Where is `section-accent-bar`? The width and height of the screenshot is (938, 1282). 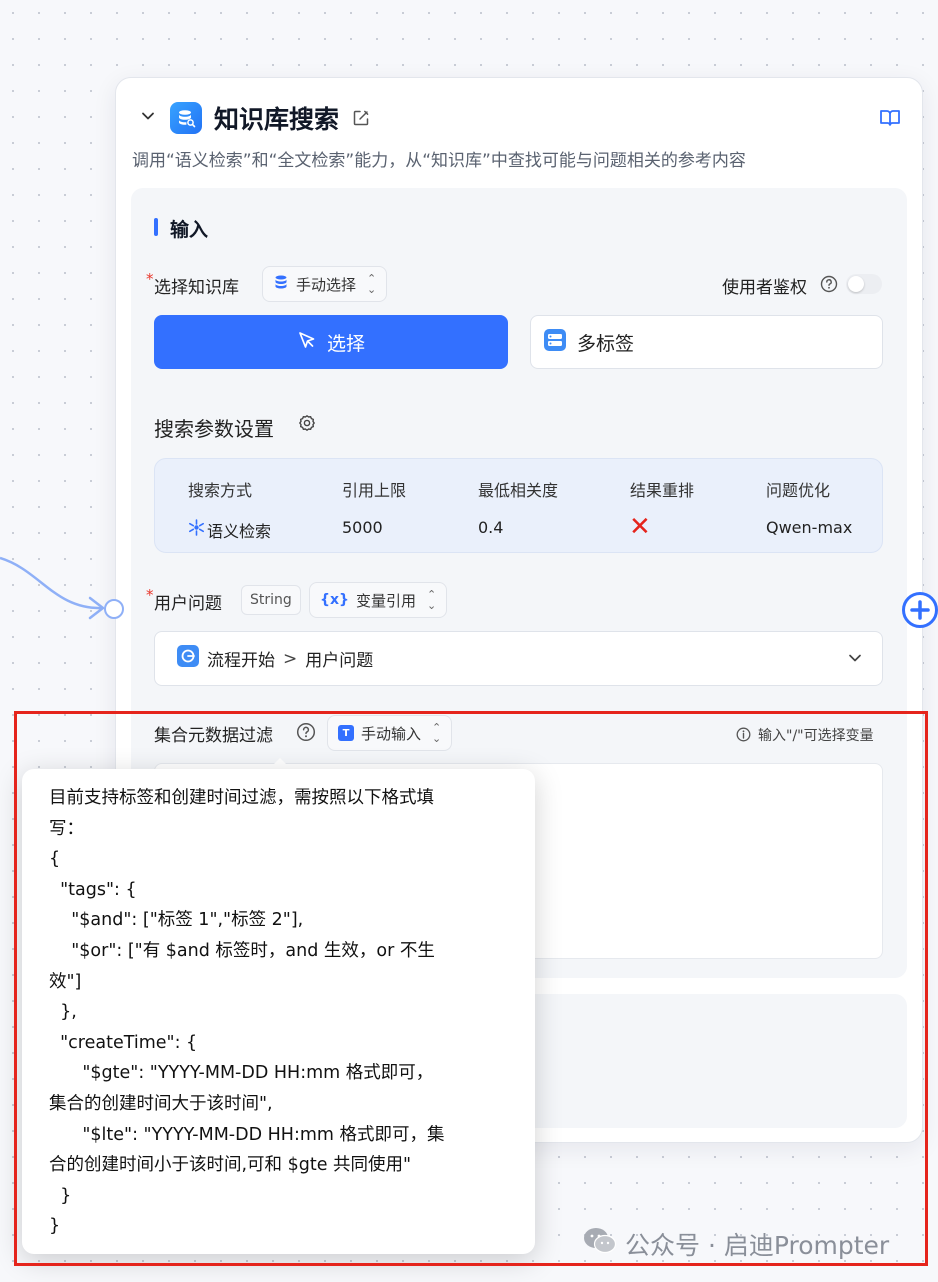
section-accent-bar is located at coordinates (156, 227).